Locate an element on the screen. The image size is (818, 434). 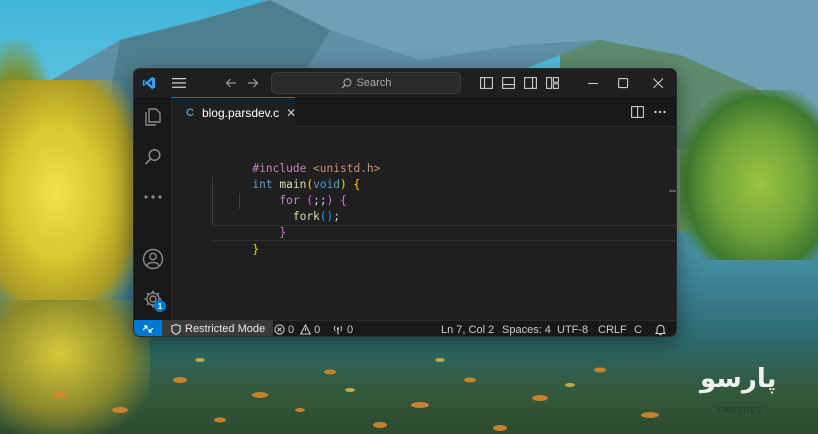
forward-arrow-icon is located at coordinates (253, 83).